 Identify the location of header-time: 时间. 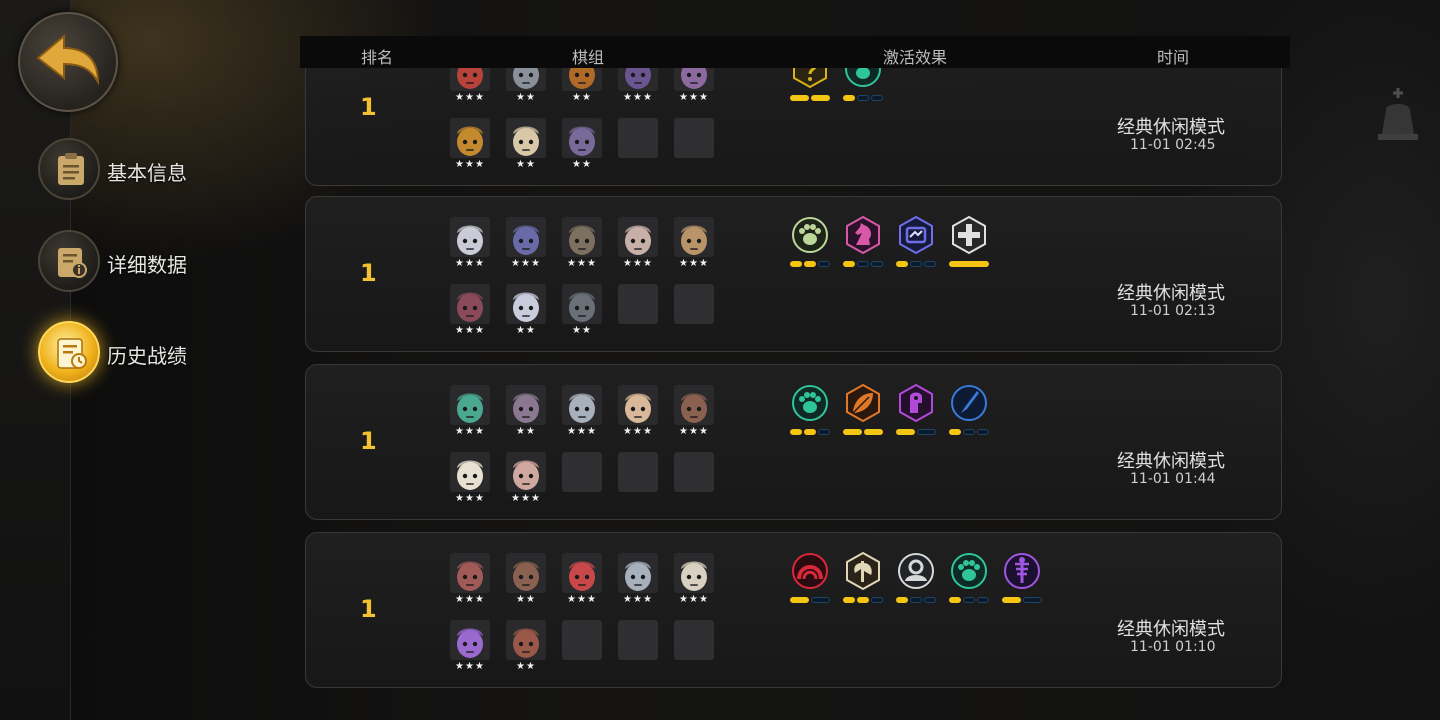
(1173, 57).